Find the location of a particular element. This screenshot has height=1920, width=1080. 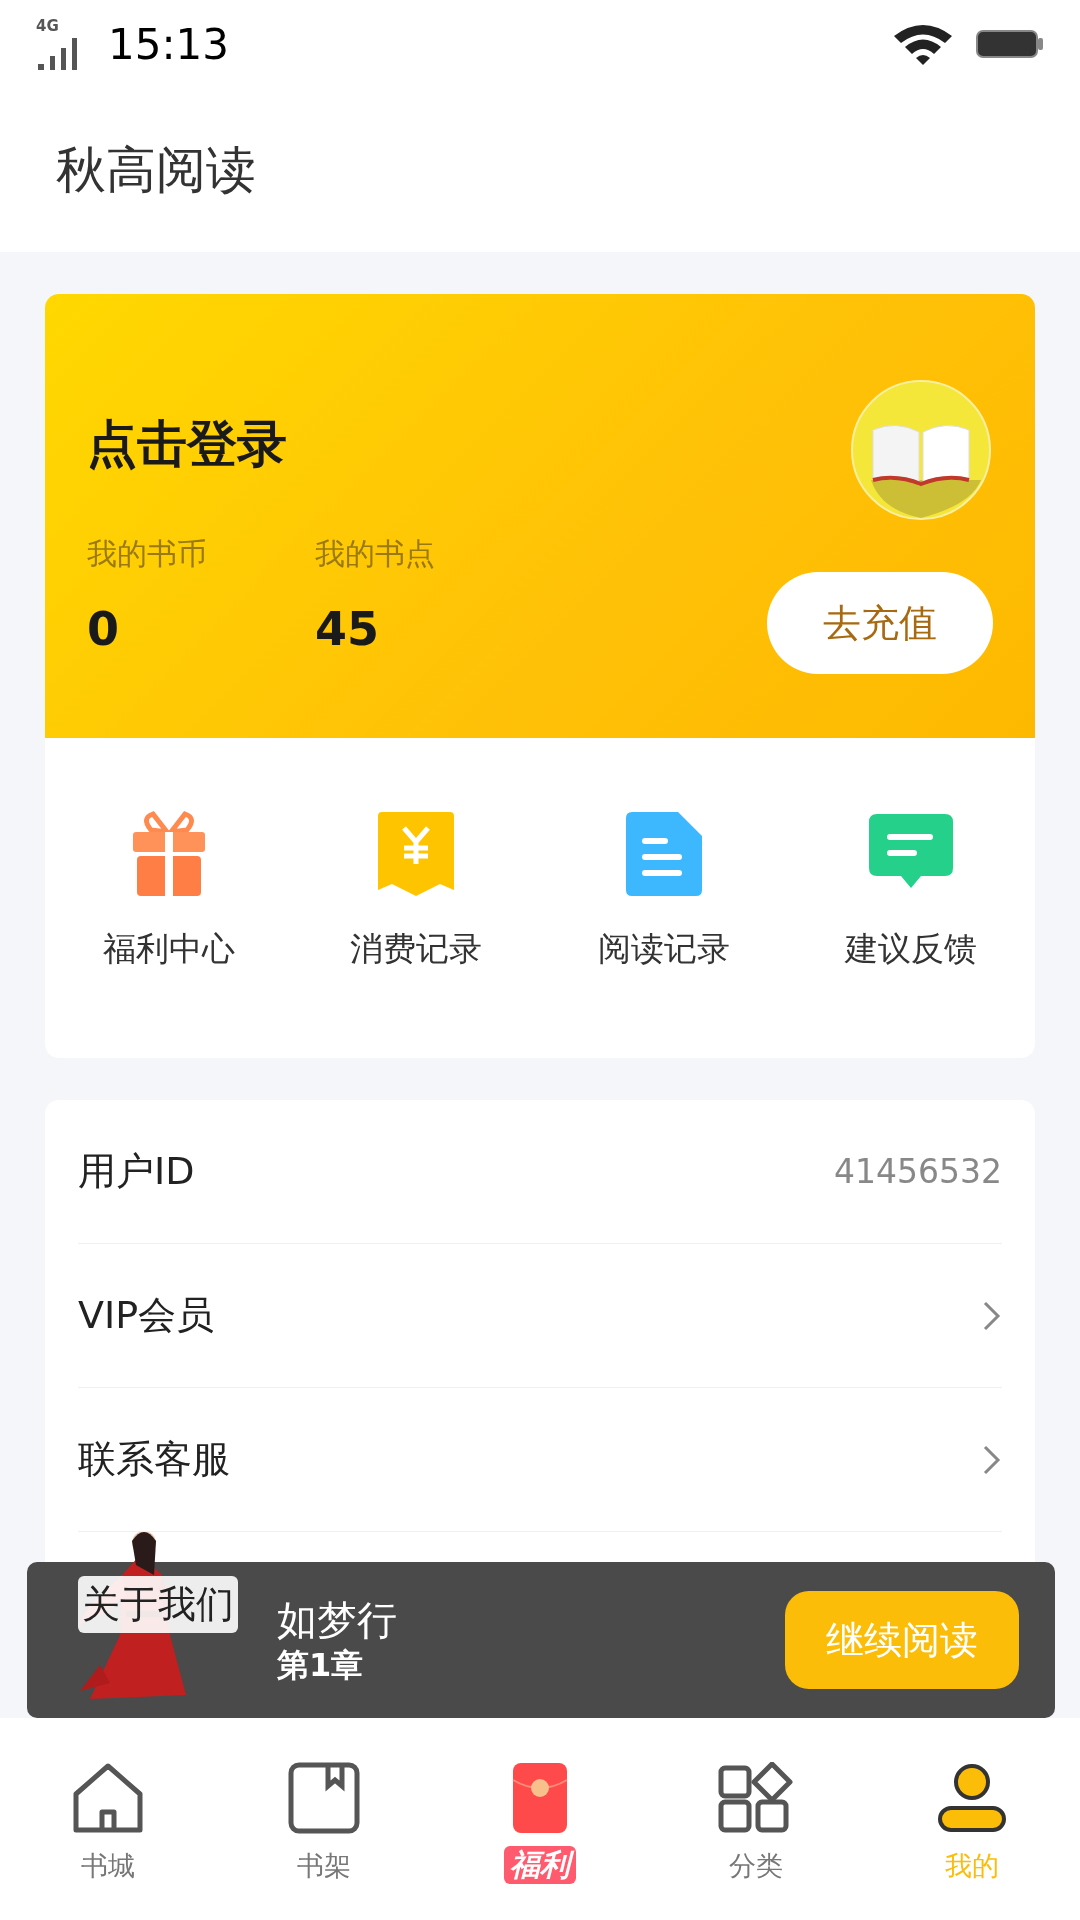

gift-icon is located at coordinates (168, 854).